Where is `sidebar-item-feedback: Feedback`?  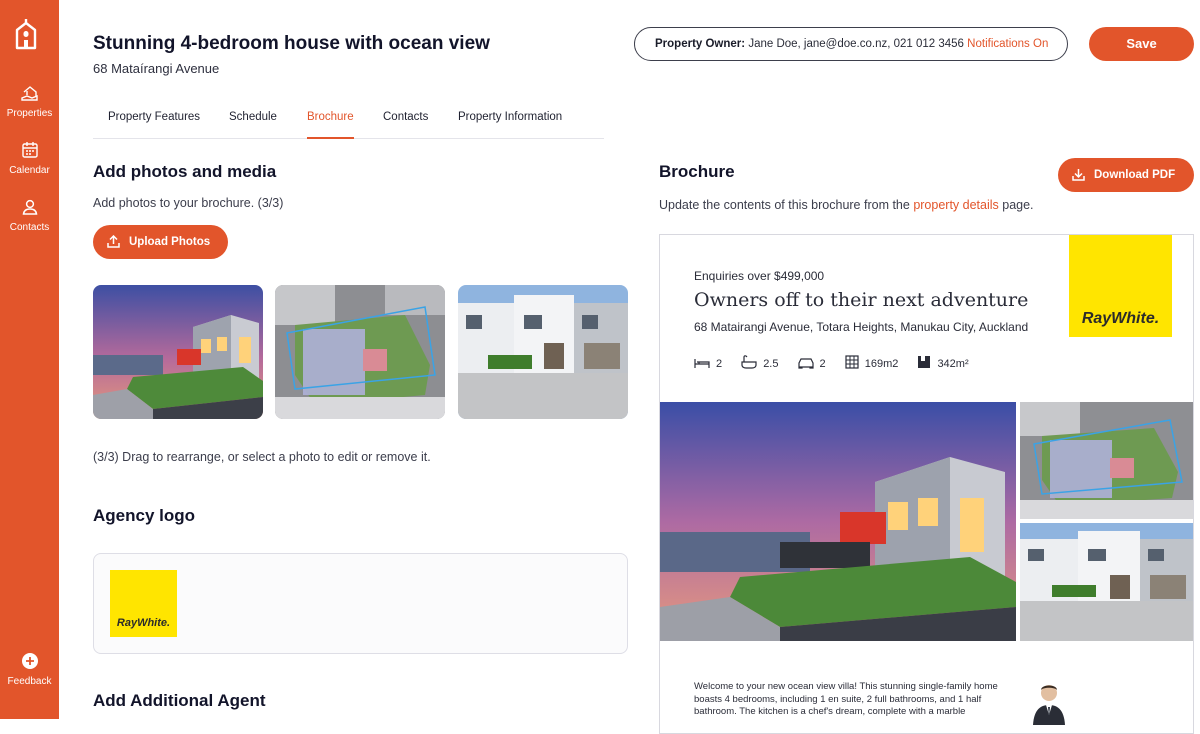
sidebar-item-feedback: Feedback is located at coordinates (29, 669).